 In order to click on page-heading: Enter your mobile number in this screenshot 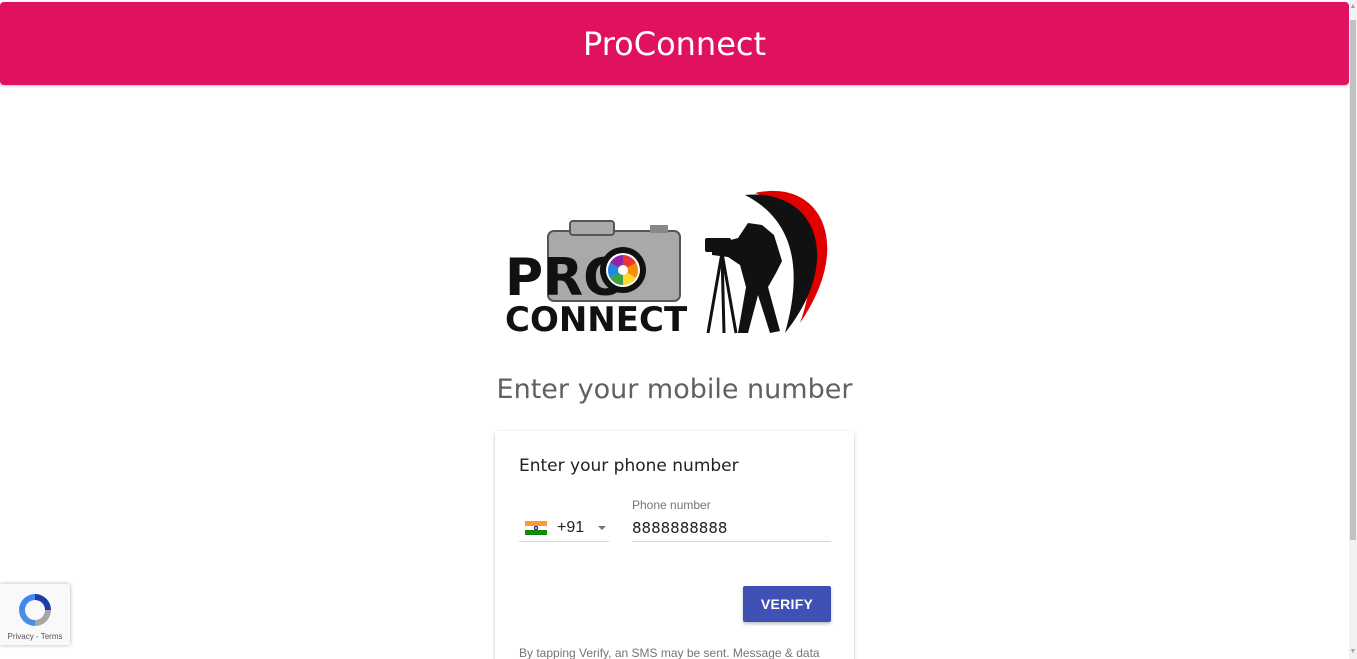, I will do `click(674, 389)`.